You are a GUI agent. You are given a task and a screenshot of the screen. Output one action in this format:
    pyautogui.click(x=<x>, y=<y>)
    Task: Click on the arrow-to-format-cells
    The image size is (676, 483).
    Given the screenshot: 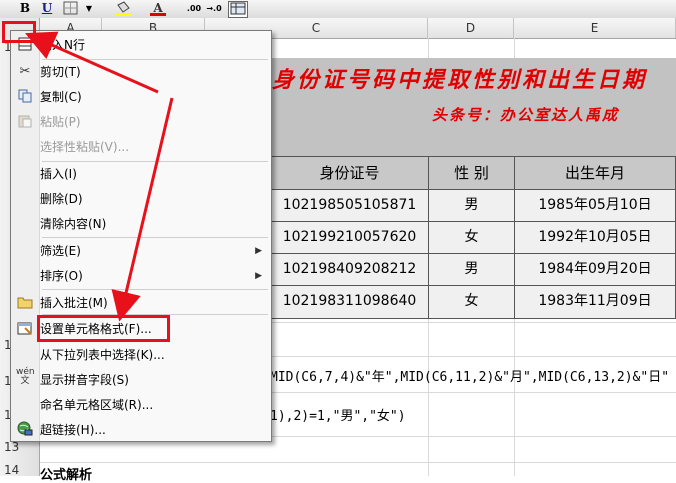 What is the action you would take?
    pyautogui.click(x=142, y=209)
    